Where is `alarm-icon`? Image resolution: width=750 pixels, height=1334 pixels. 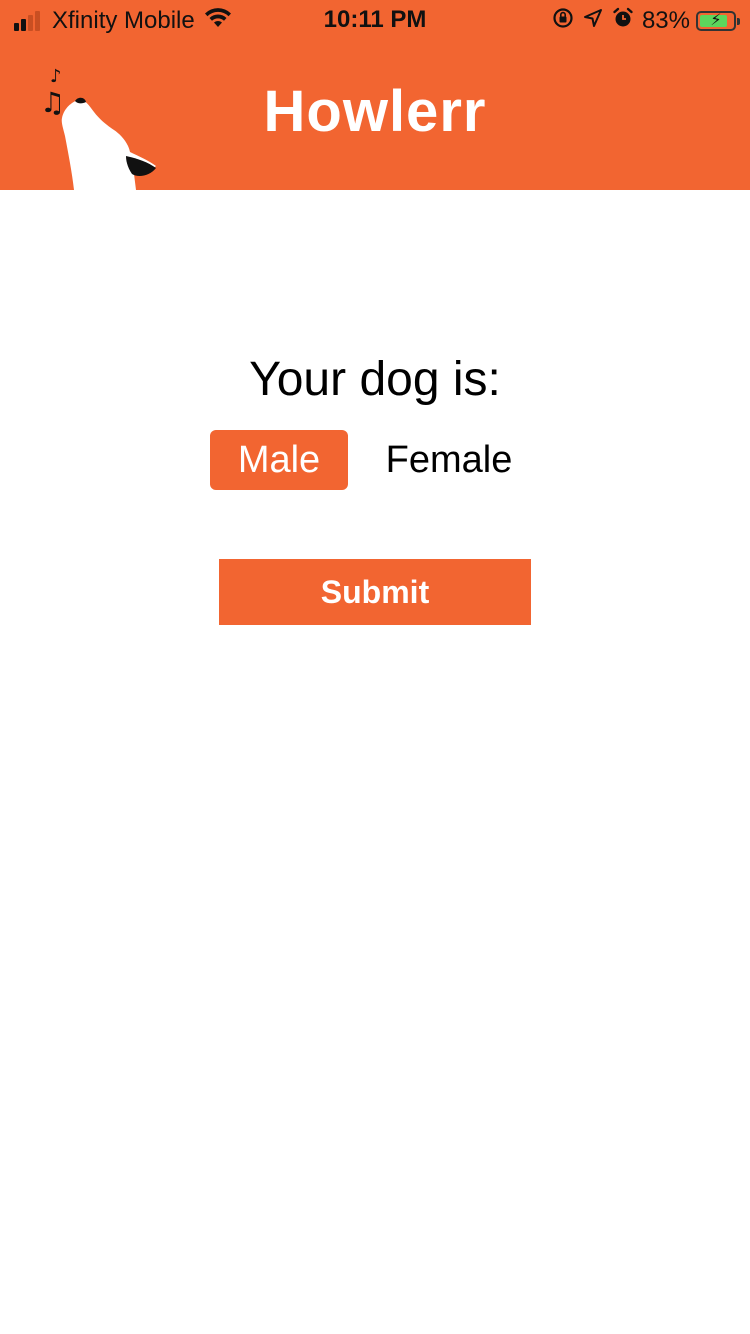 alarm-icon is located at coordinates (623, 21).